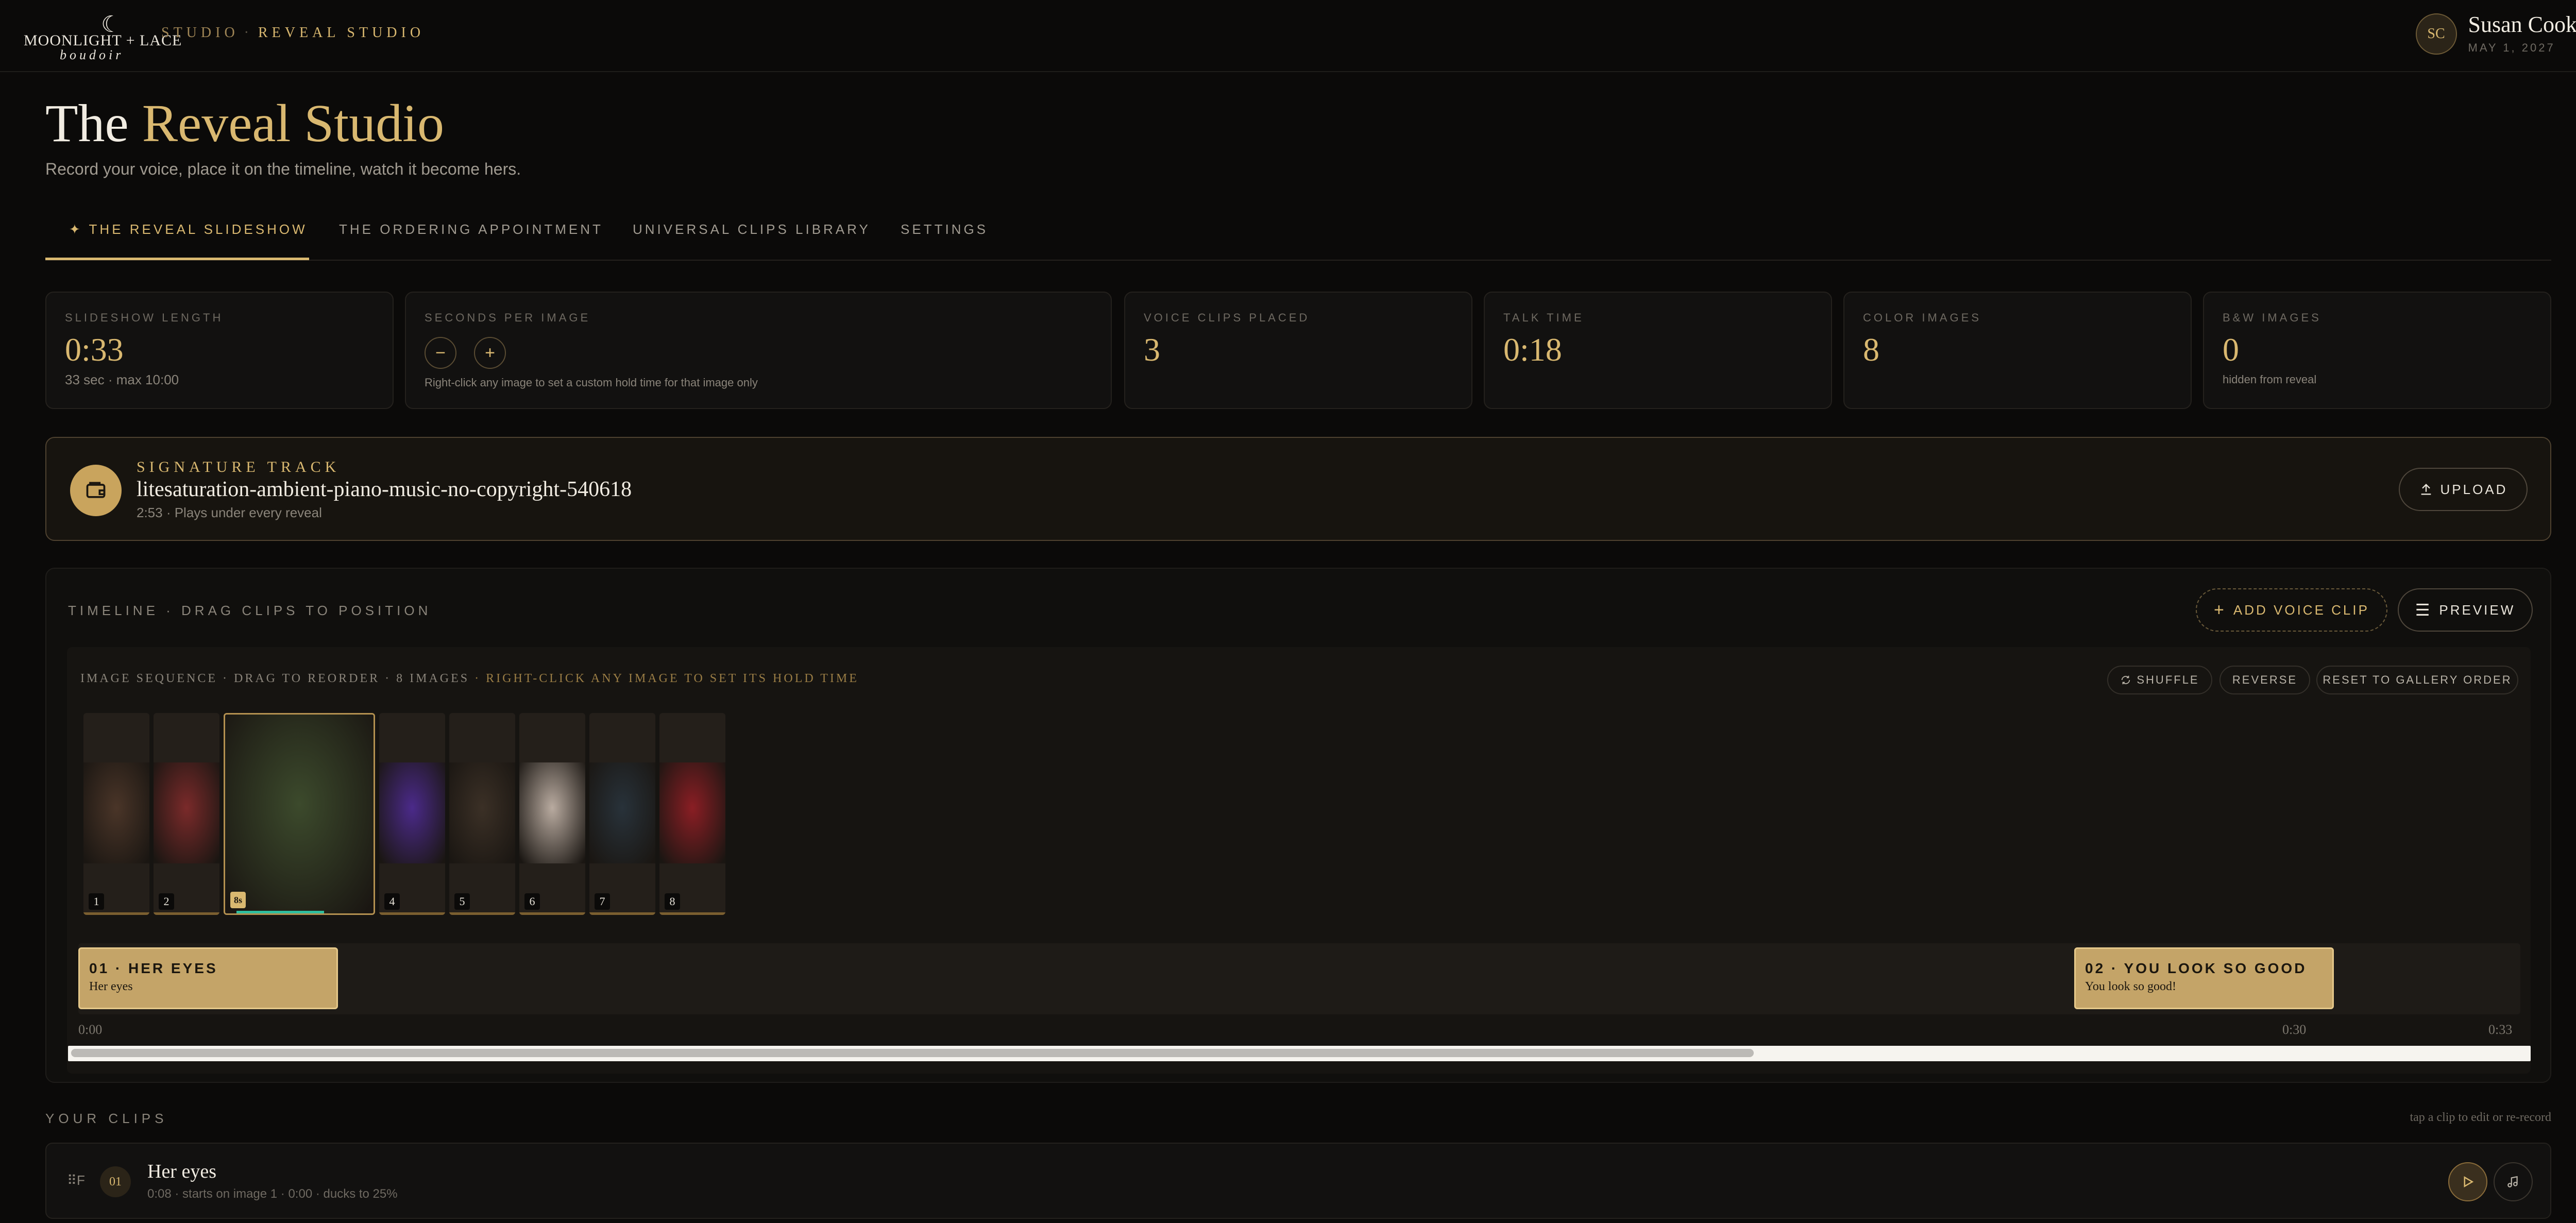 This screenshot has height=1223, width=2576. I want to click on stat-value: 0:33, so click(95, 349).